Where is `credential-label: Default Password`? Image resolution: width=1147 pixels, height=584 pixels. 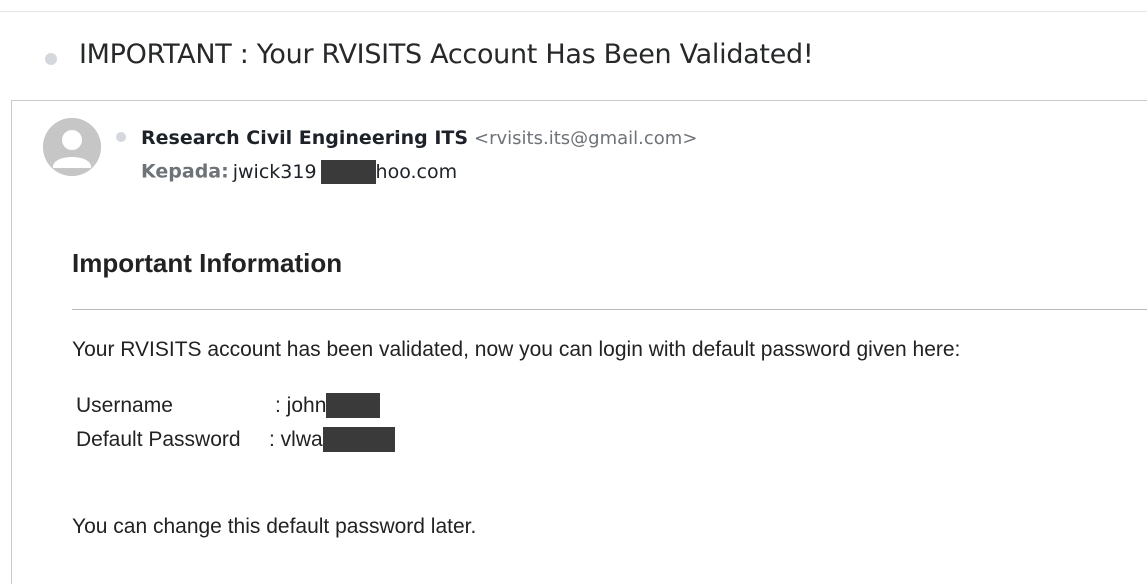
credential-label: Default Password is located at coordinates (158, 439).